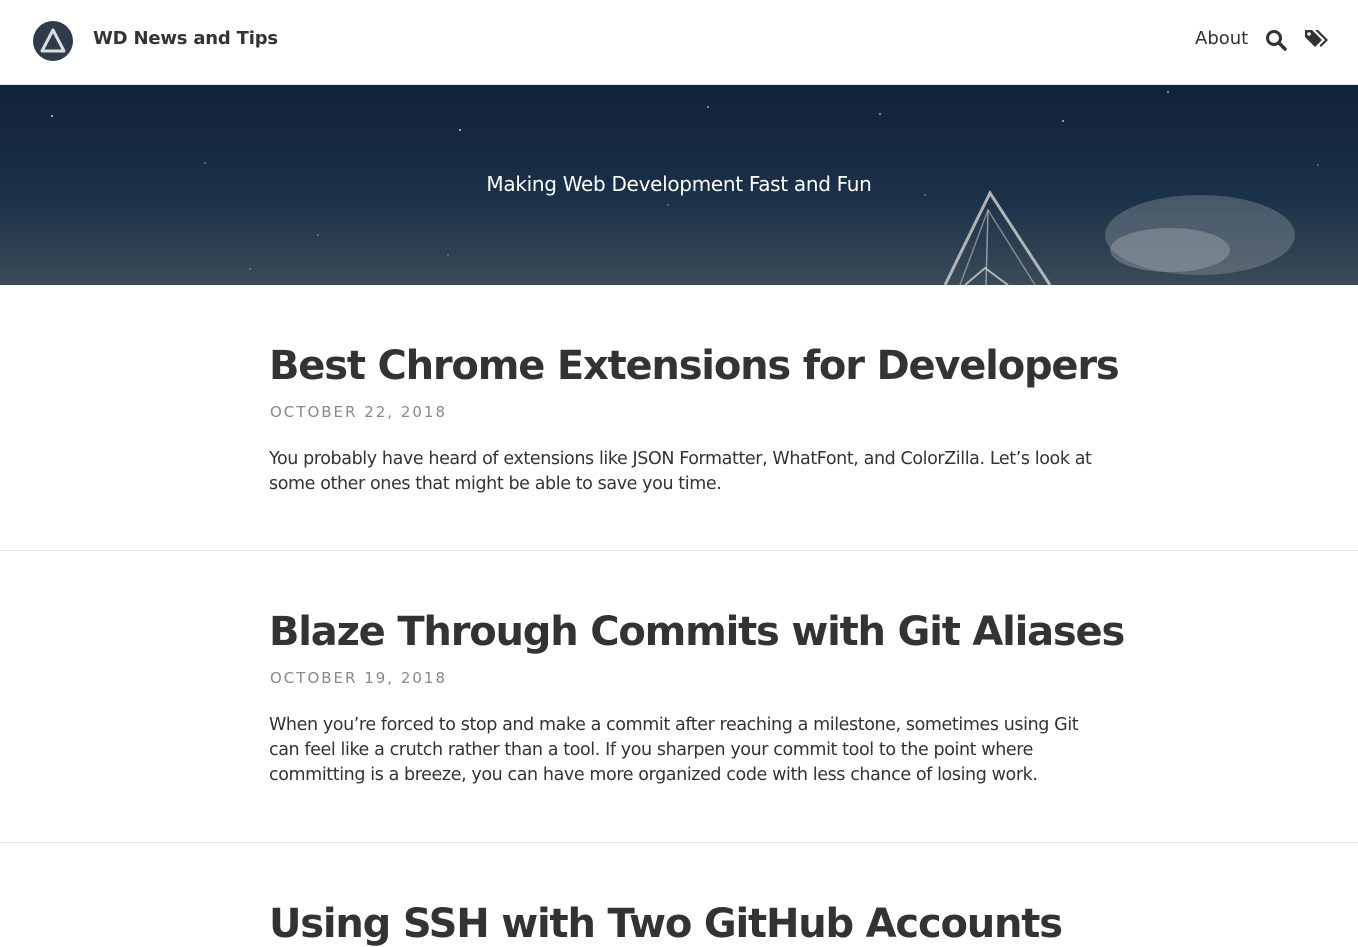 The height and width of the screenshot is (947, 1358). I want to click on hero-tagline: Making Web Development Fast and Fun, so click(679, 184).